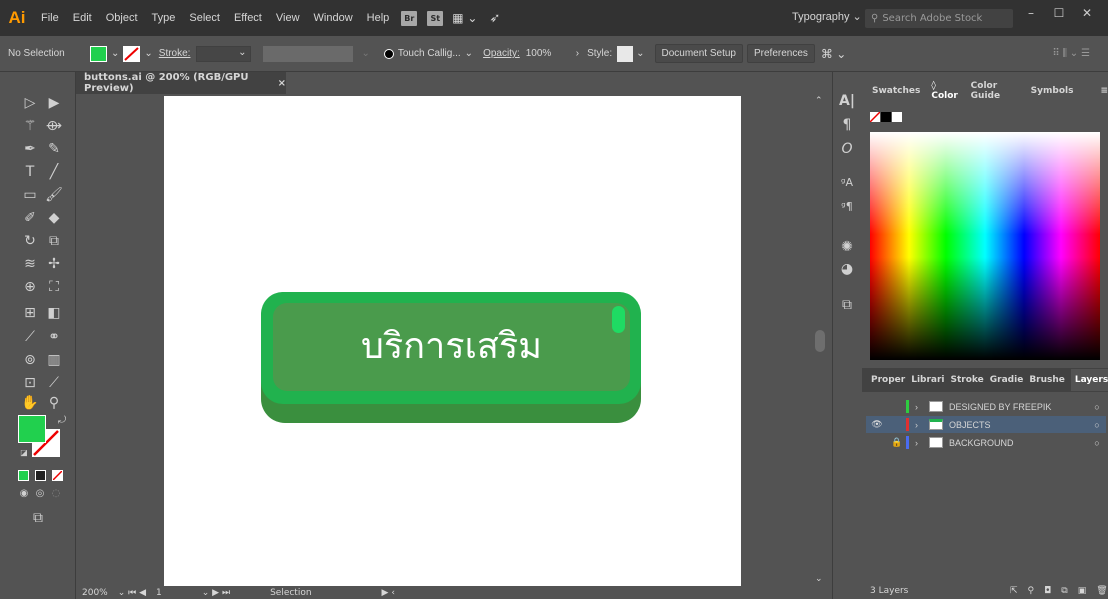 Image resolution: width=1108 pixels, height=599 pixels. Describe the element at coordinates (54, 313) in the screenshot. I see `gradient-tool-icon: ◧` at that location.